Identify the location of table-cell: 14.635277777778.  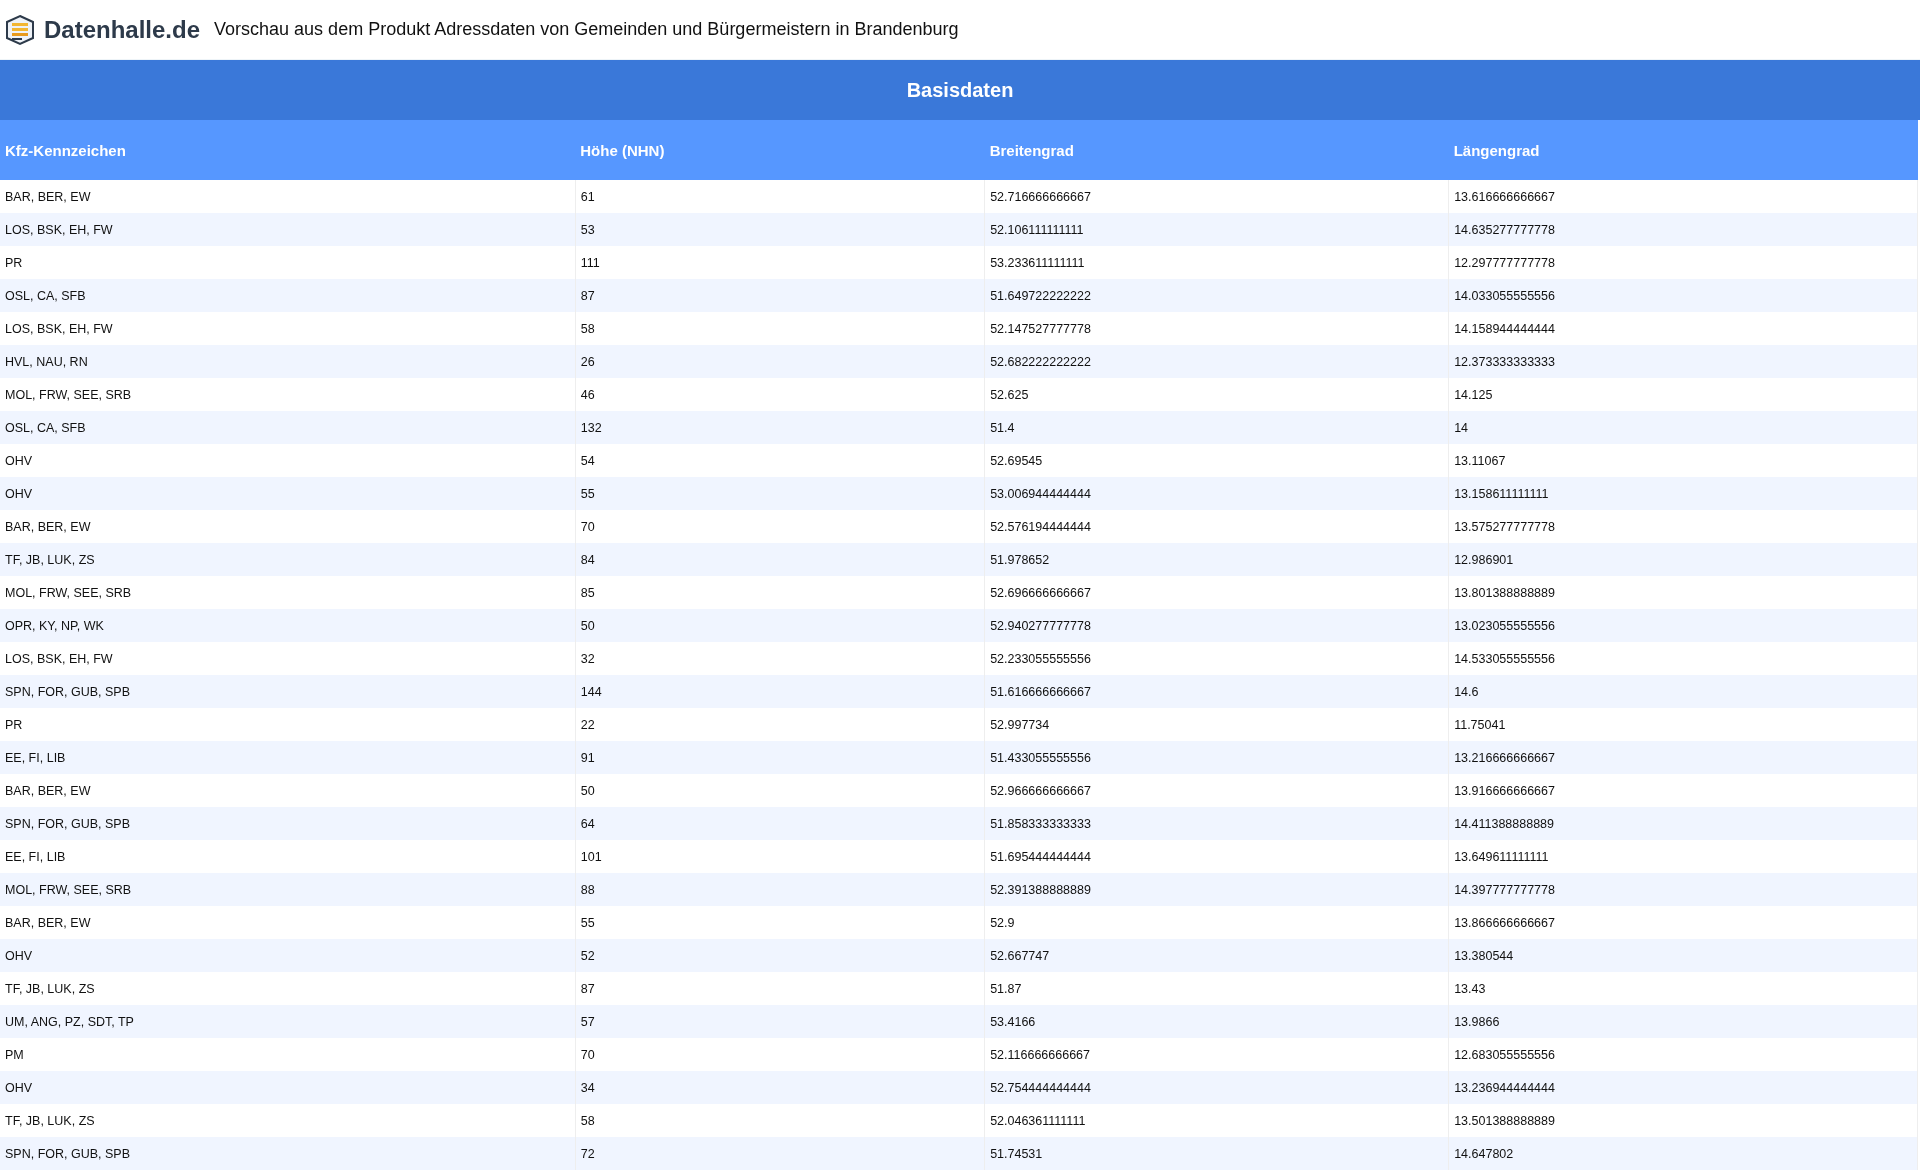
(1683, 229).